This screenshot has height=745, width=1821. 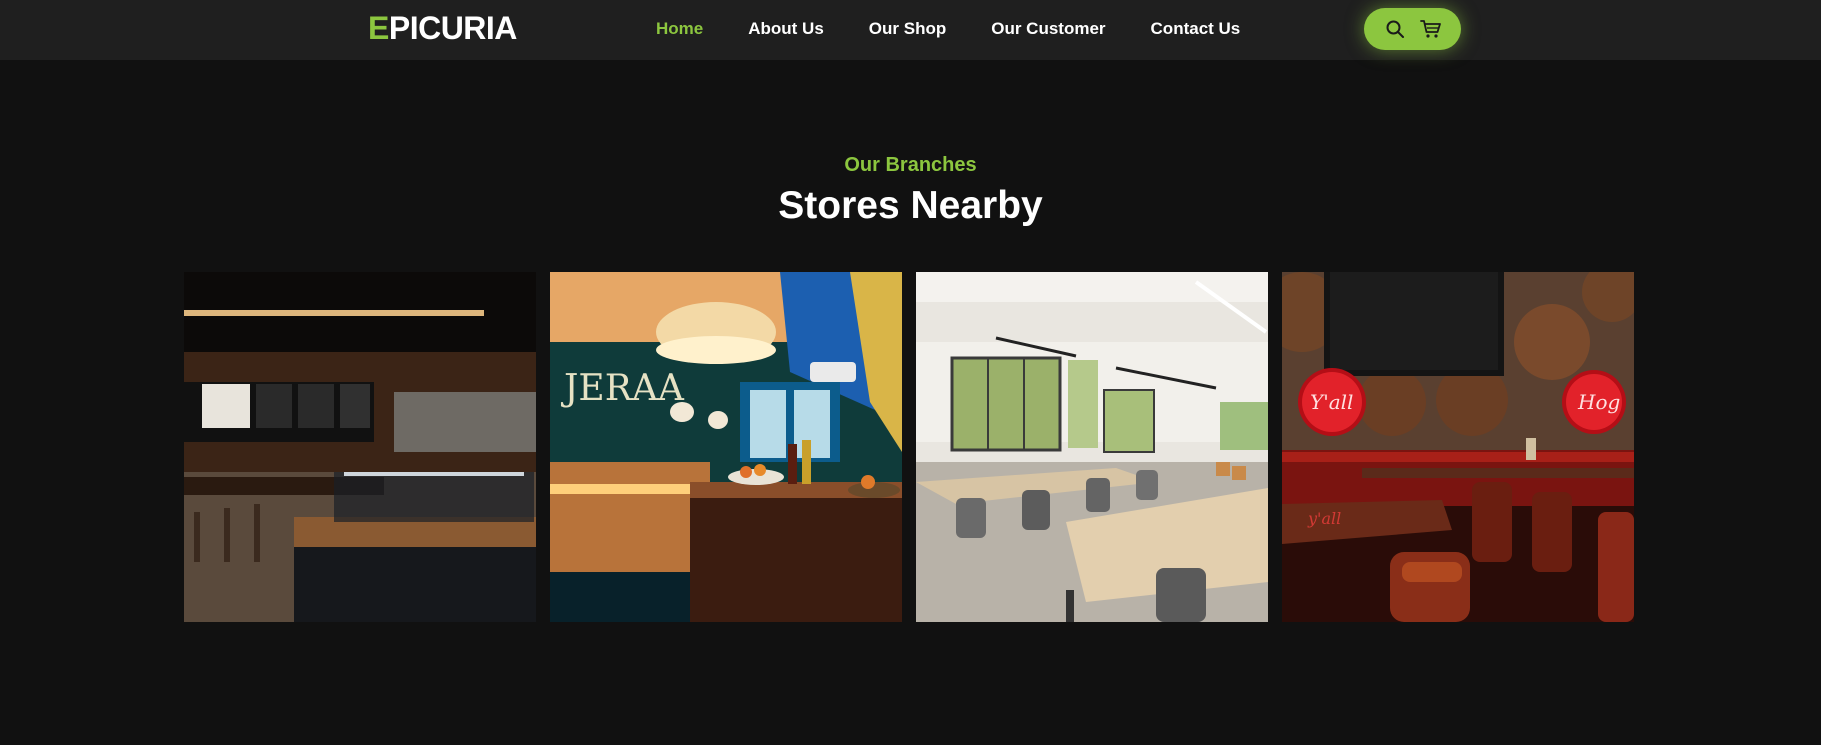 What do you see at coordinates (1196, 29) in the screenshot?
I see `nav-item-contact-us: Contact Us` at bounding box center [1196, 29].